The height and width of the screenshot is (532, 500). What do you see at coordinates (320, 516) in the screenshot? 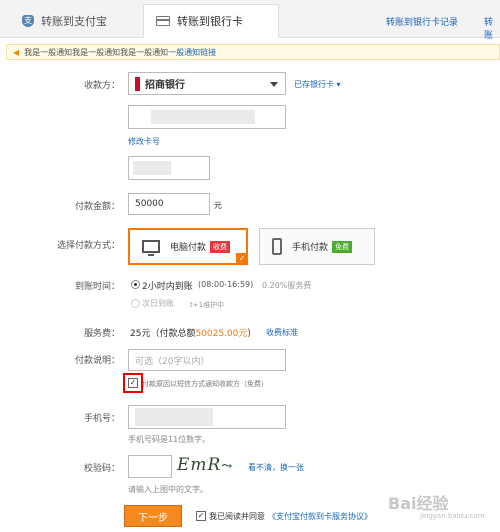
I see `agreement-link: 《支付宝付款到卡服务协议》` at bounding box center [320, 516].